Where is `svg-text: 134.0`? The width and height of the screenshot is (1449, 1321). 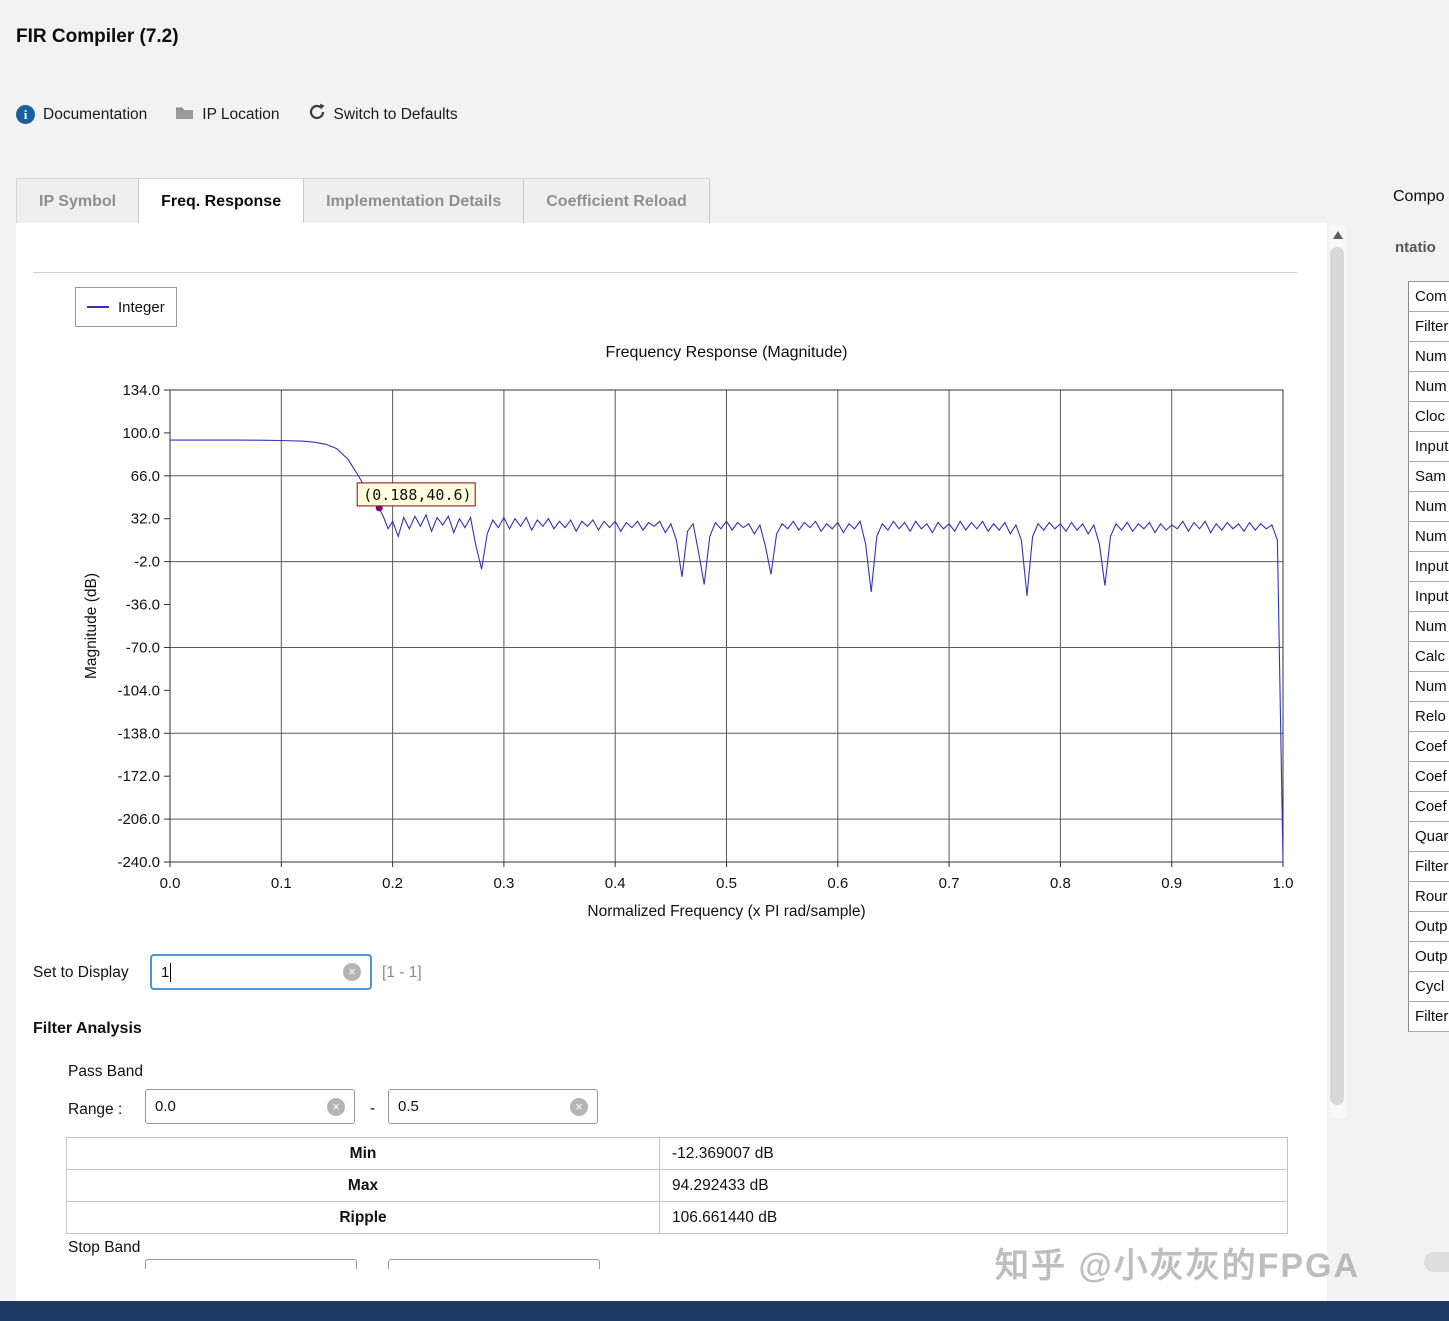
svg-text: 134.0 is located at coordinates (141, 390).